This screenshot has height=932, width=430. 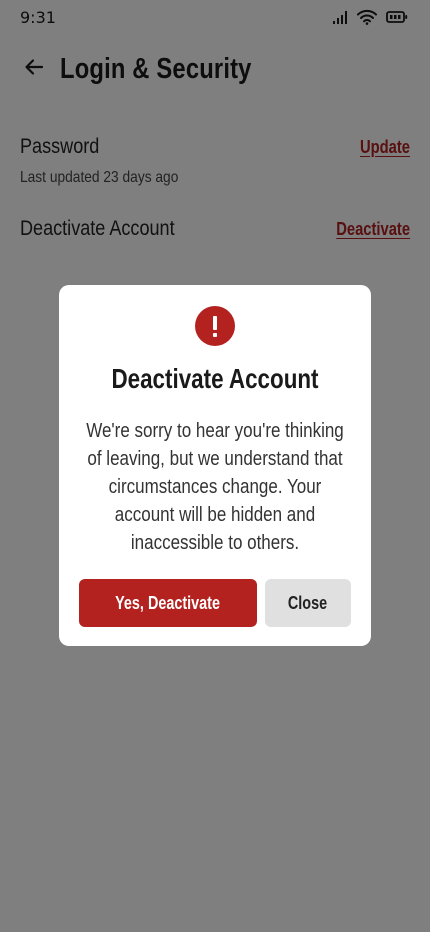 What do you see at coordinates (215, 515) in the screenshot?
I see `dialog-message-line: account will be hidden and` at bounding box center [215, 515].